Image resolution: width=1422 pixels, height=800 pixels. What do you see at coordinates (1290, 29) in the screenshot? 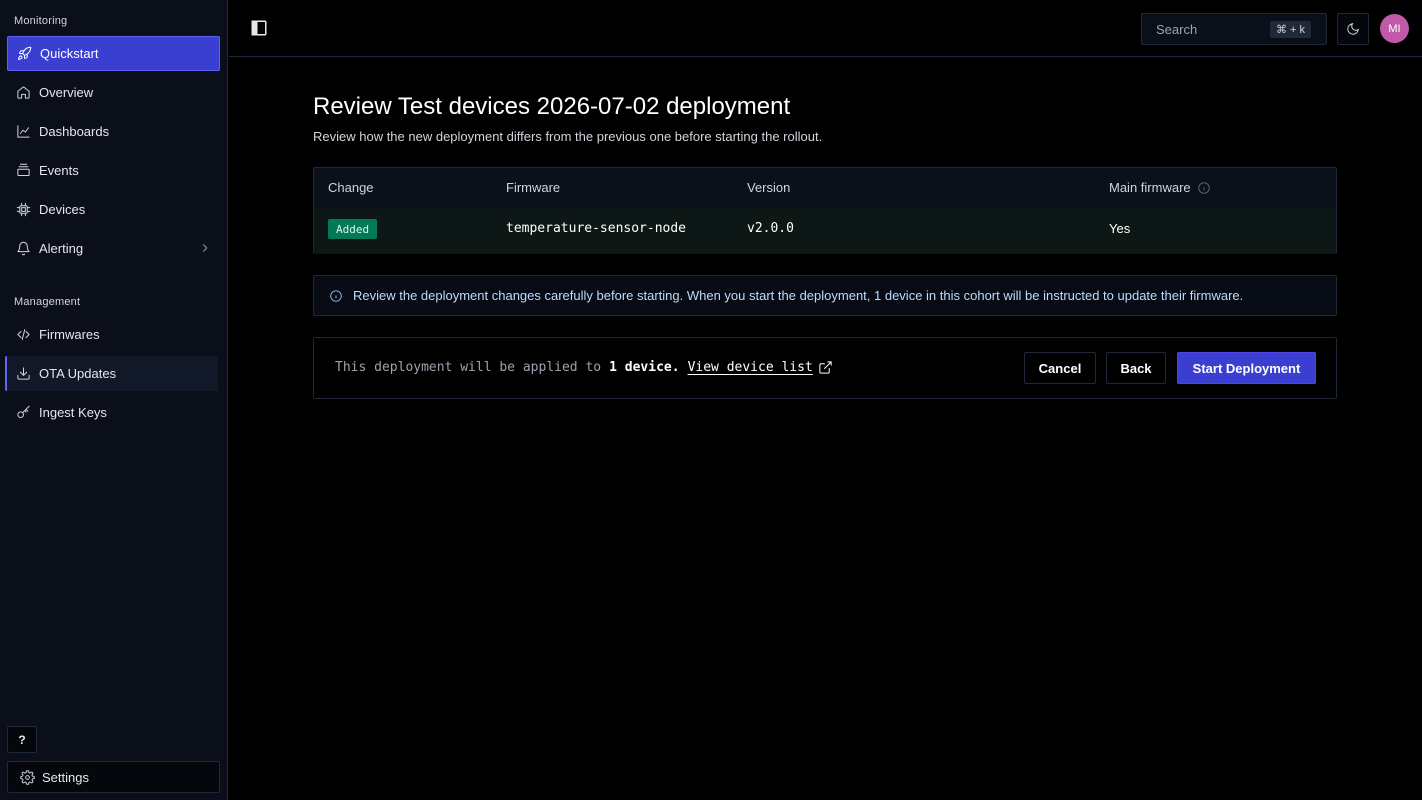
I see `keyboard-shortcut-badge: ⌘ + k` at bounding box center [1290, 29].